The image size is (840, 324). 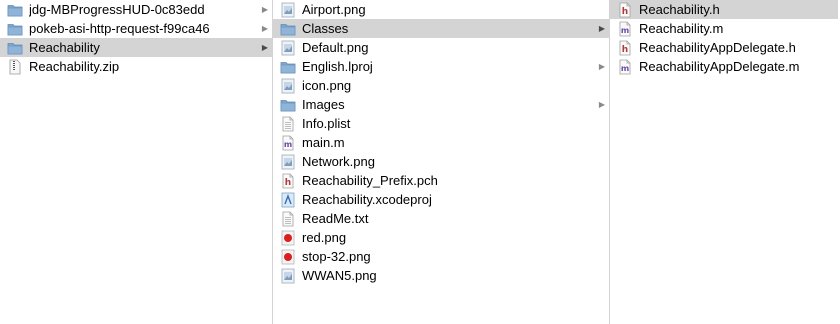 I want to click on zip-file-icon, so click(x=15, y=67).